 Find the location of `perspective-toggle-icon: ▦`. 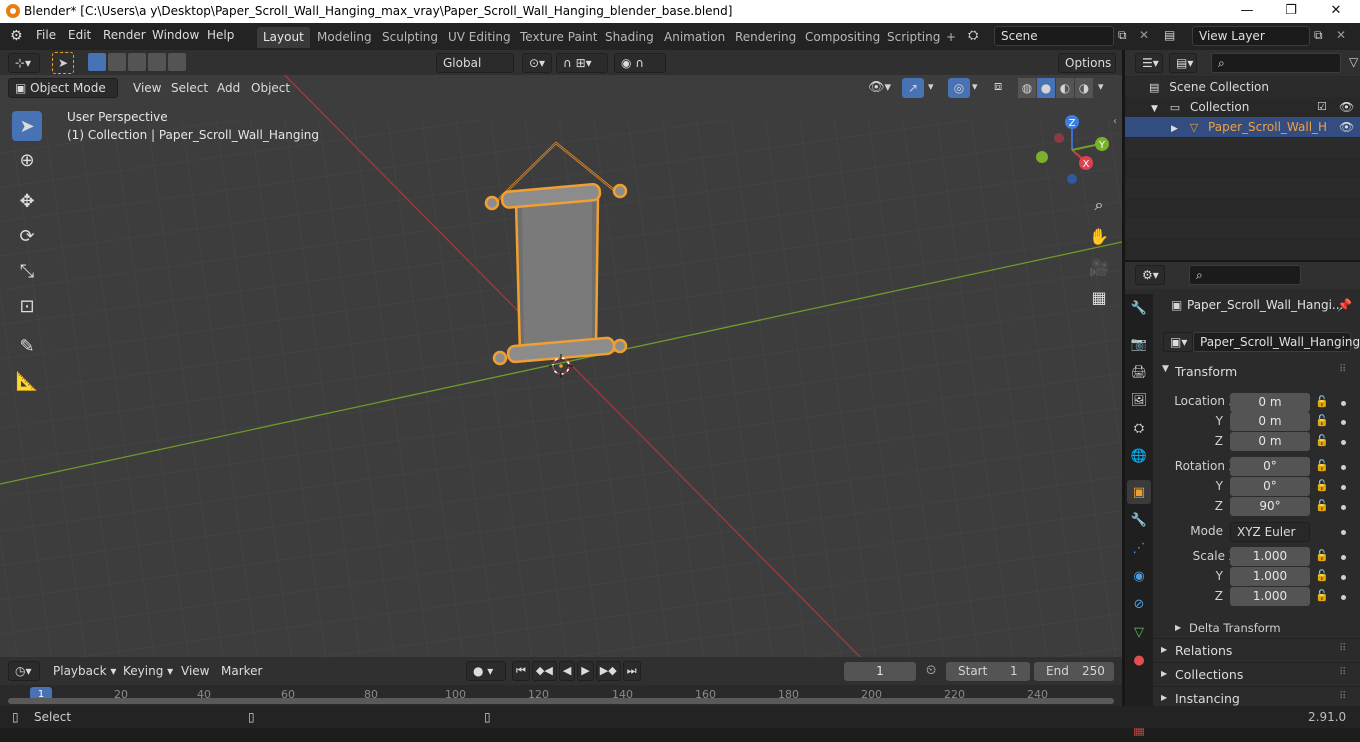

perspective-toggle-icon: ▦ is located at coordinates (1099, 297).